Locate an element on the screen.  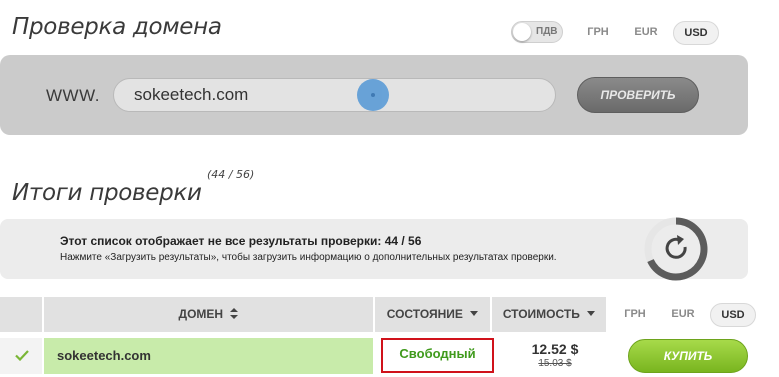
domain-header-label: ДОМЕН is located at coordinates (201, 314).